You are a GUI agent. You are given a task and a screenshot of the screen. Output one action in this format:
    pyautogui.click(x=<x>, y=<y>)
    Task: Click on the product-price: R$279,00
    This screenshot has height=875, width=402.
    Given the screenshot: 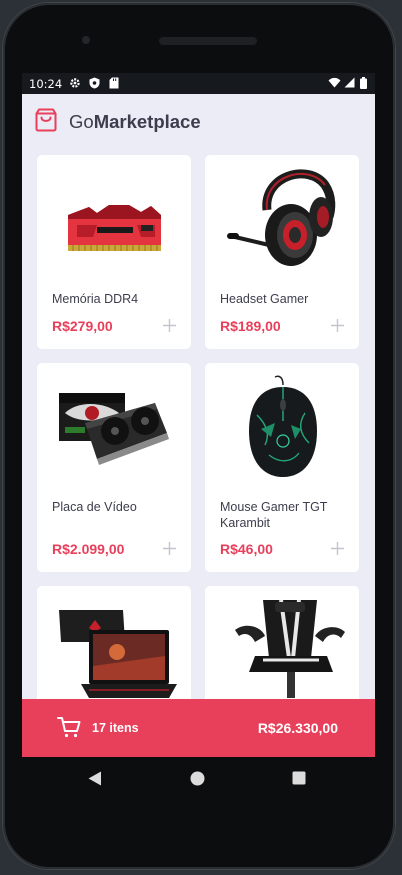 What is the action you would take?
    pyautogui.click(x=82, y=326)
    